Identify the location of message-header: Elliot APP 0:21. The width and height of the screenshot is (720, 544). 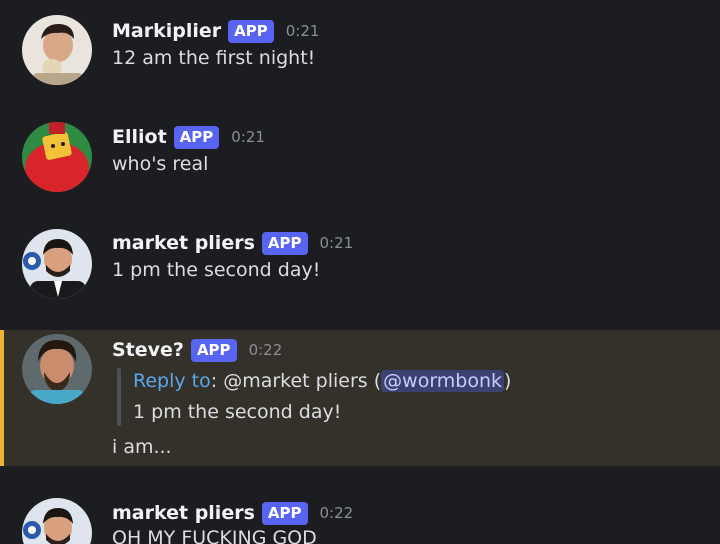
(188, 137).